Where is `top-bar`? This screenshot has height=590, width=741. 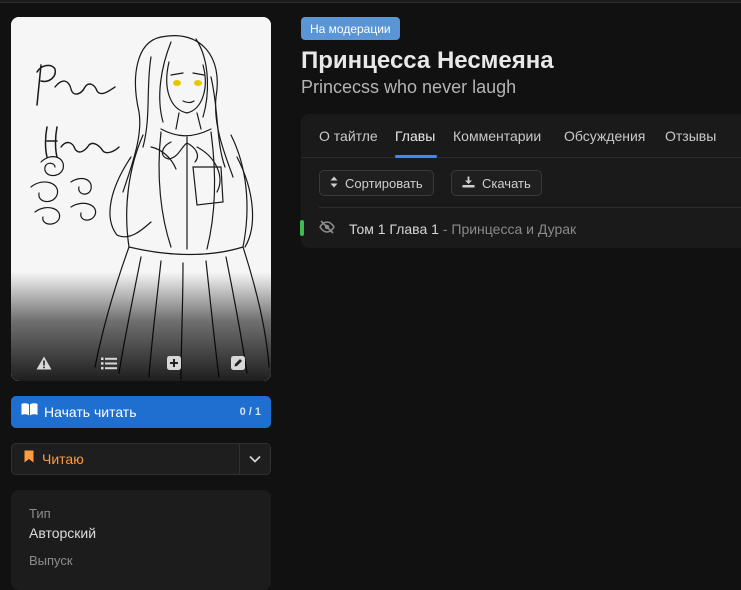 top-bar is located at coordinates (370, 1).